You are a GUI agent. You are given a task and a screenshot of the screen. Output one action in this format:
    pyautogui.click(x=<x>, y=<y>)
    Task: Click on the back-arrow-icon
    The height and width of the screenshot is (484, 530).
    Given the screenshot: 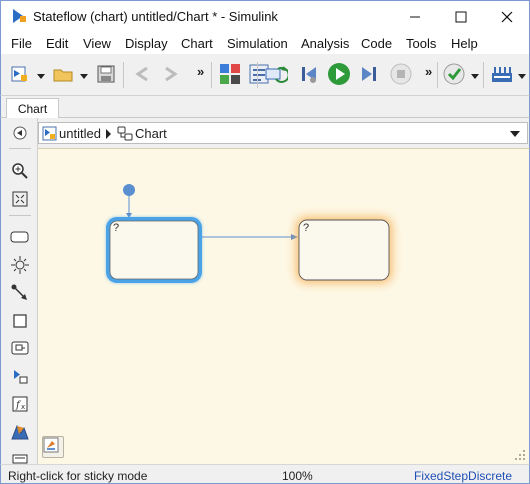 What is the action you would take?
    pyautogui.click(x=142, y=74)
    